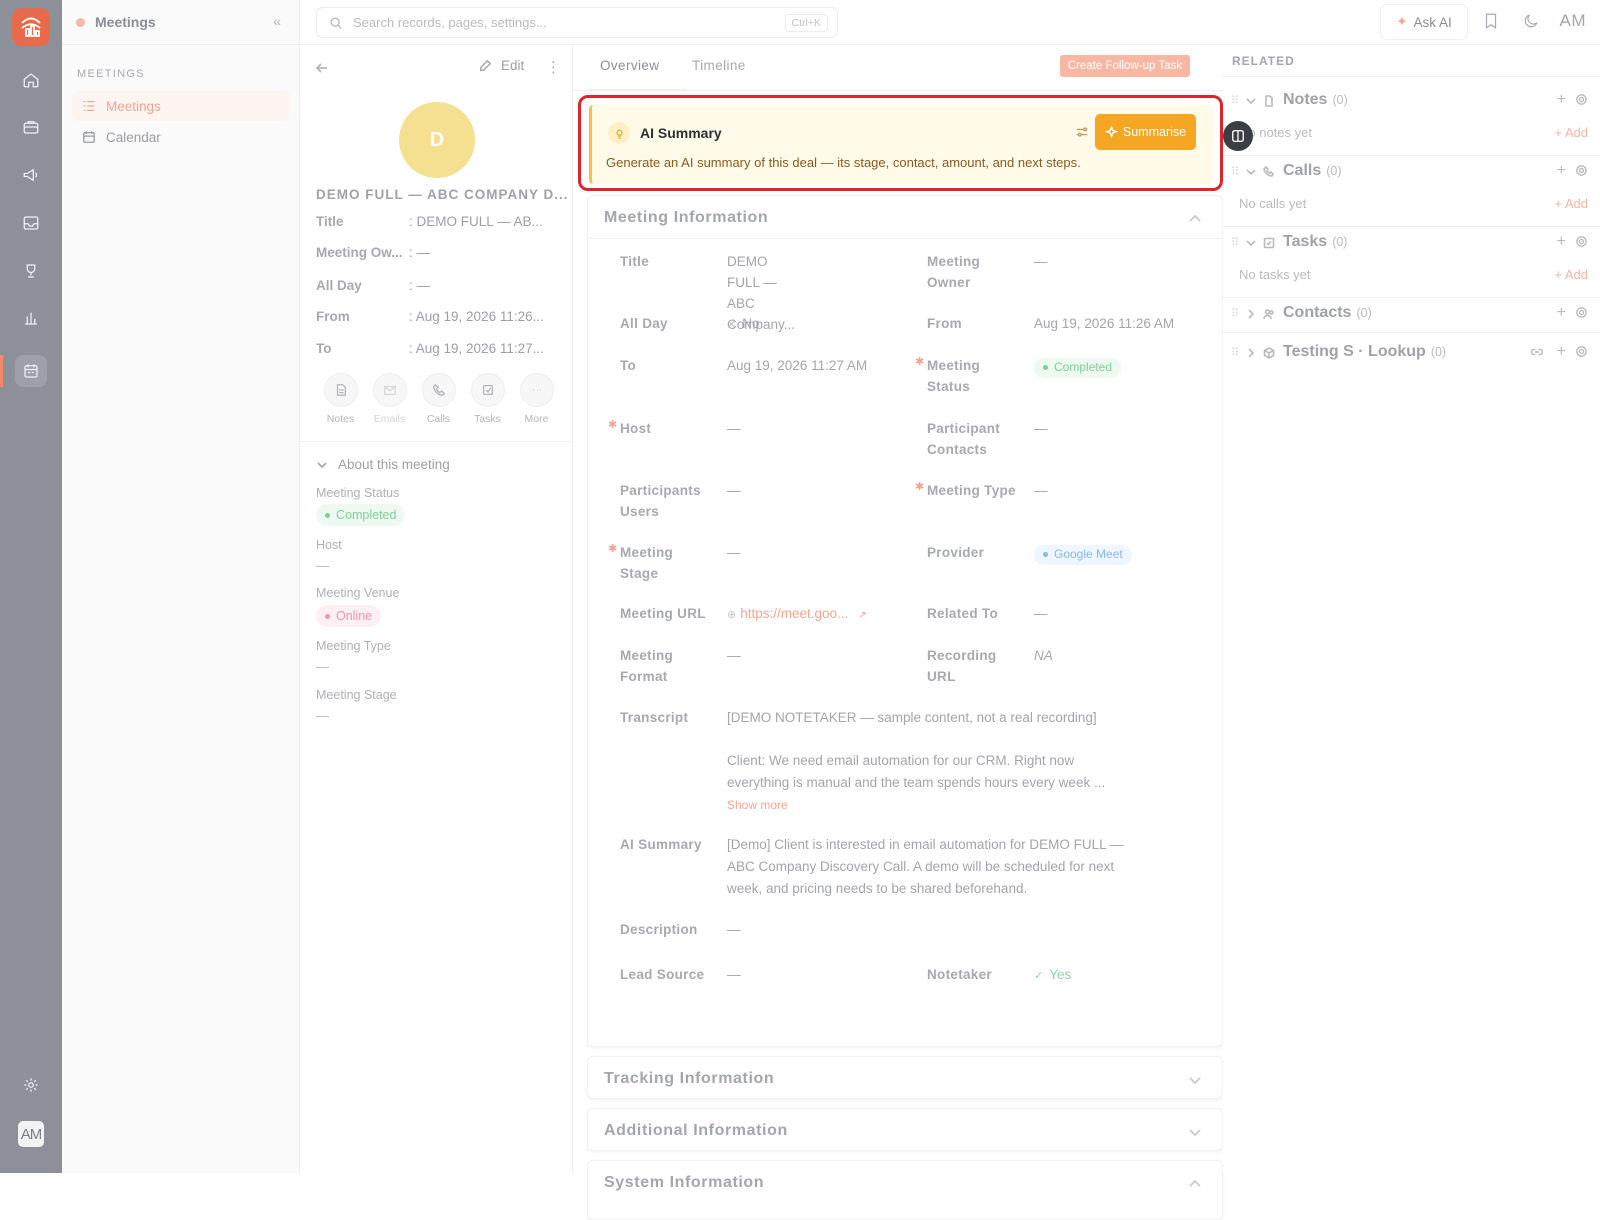  I want to click on nav-item-meetings: Meetings, so click(181, 106).